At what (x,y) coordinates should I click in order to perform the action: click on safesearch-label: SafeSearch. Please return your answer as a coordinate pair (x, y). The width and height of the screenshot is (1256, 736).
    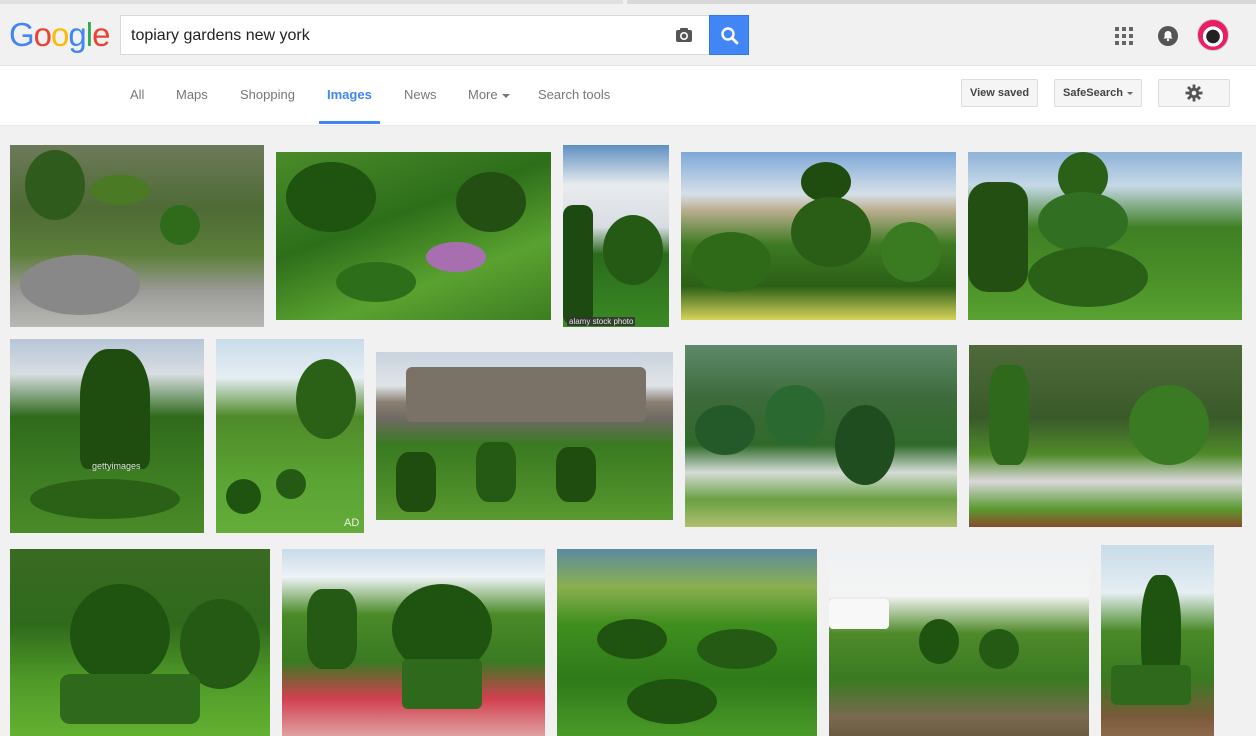
    Looking at the image, I should click on (1093, 93).